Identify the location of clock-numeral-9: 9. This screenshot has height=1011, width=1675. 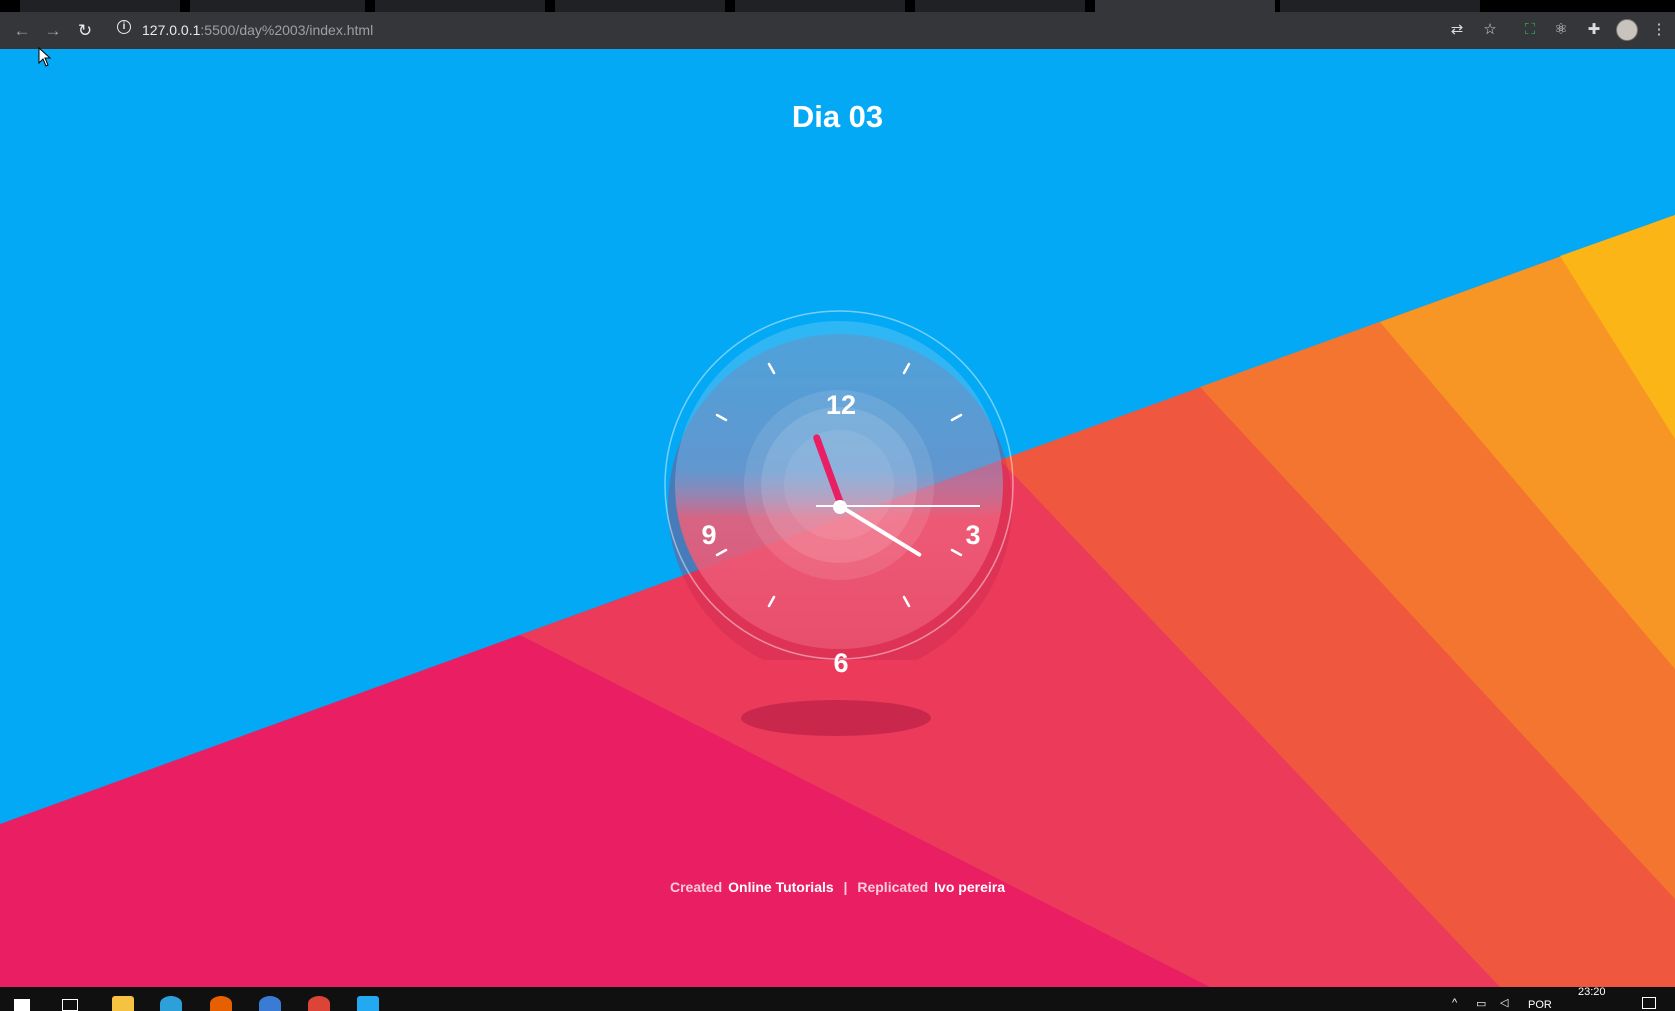
(709, 535).